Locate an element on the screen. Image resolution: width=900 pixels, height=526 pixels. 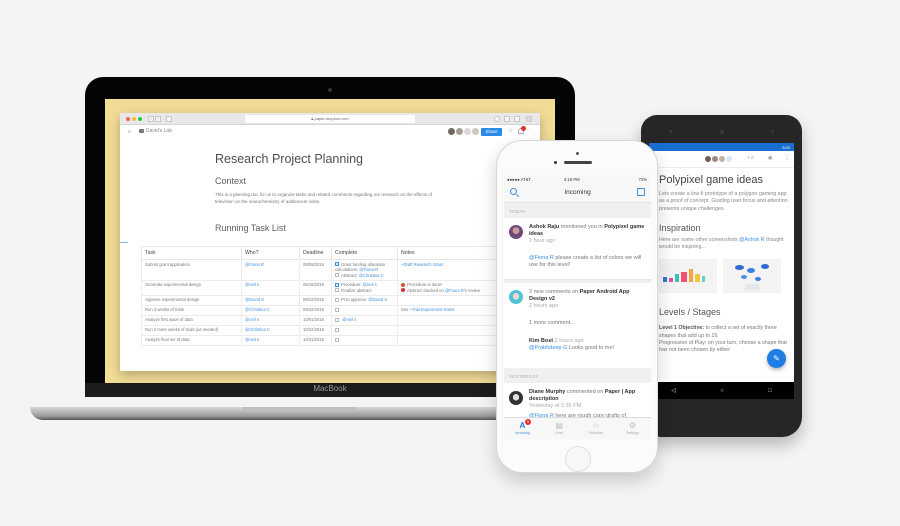
inspiration-image-flowers is located at coordinates (752, 276).